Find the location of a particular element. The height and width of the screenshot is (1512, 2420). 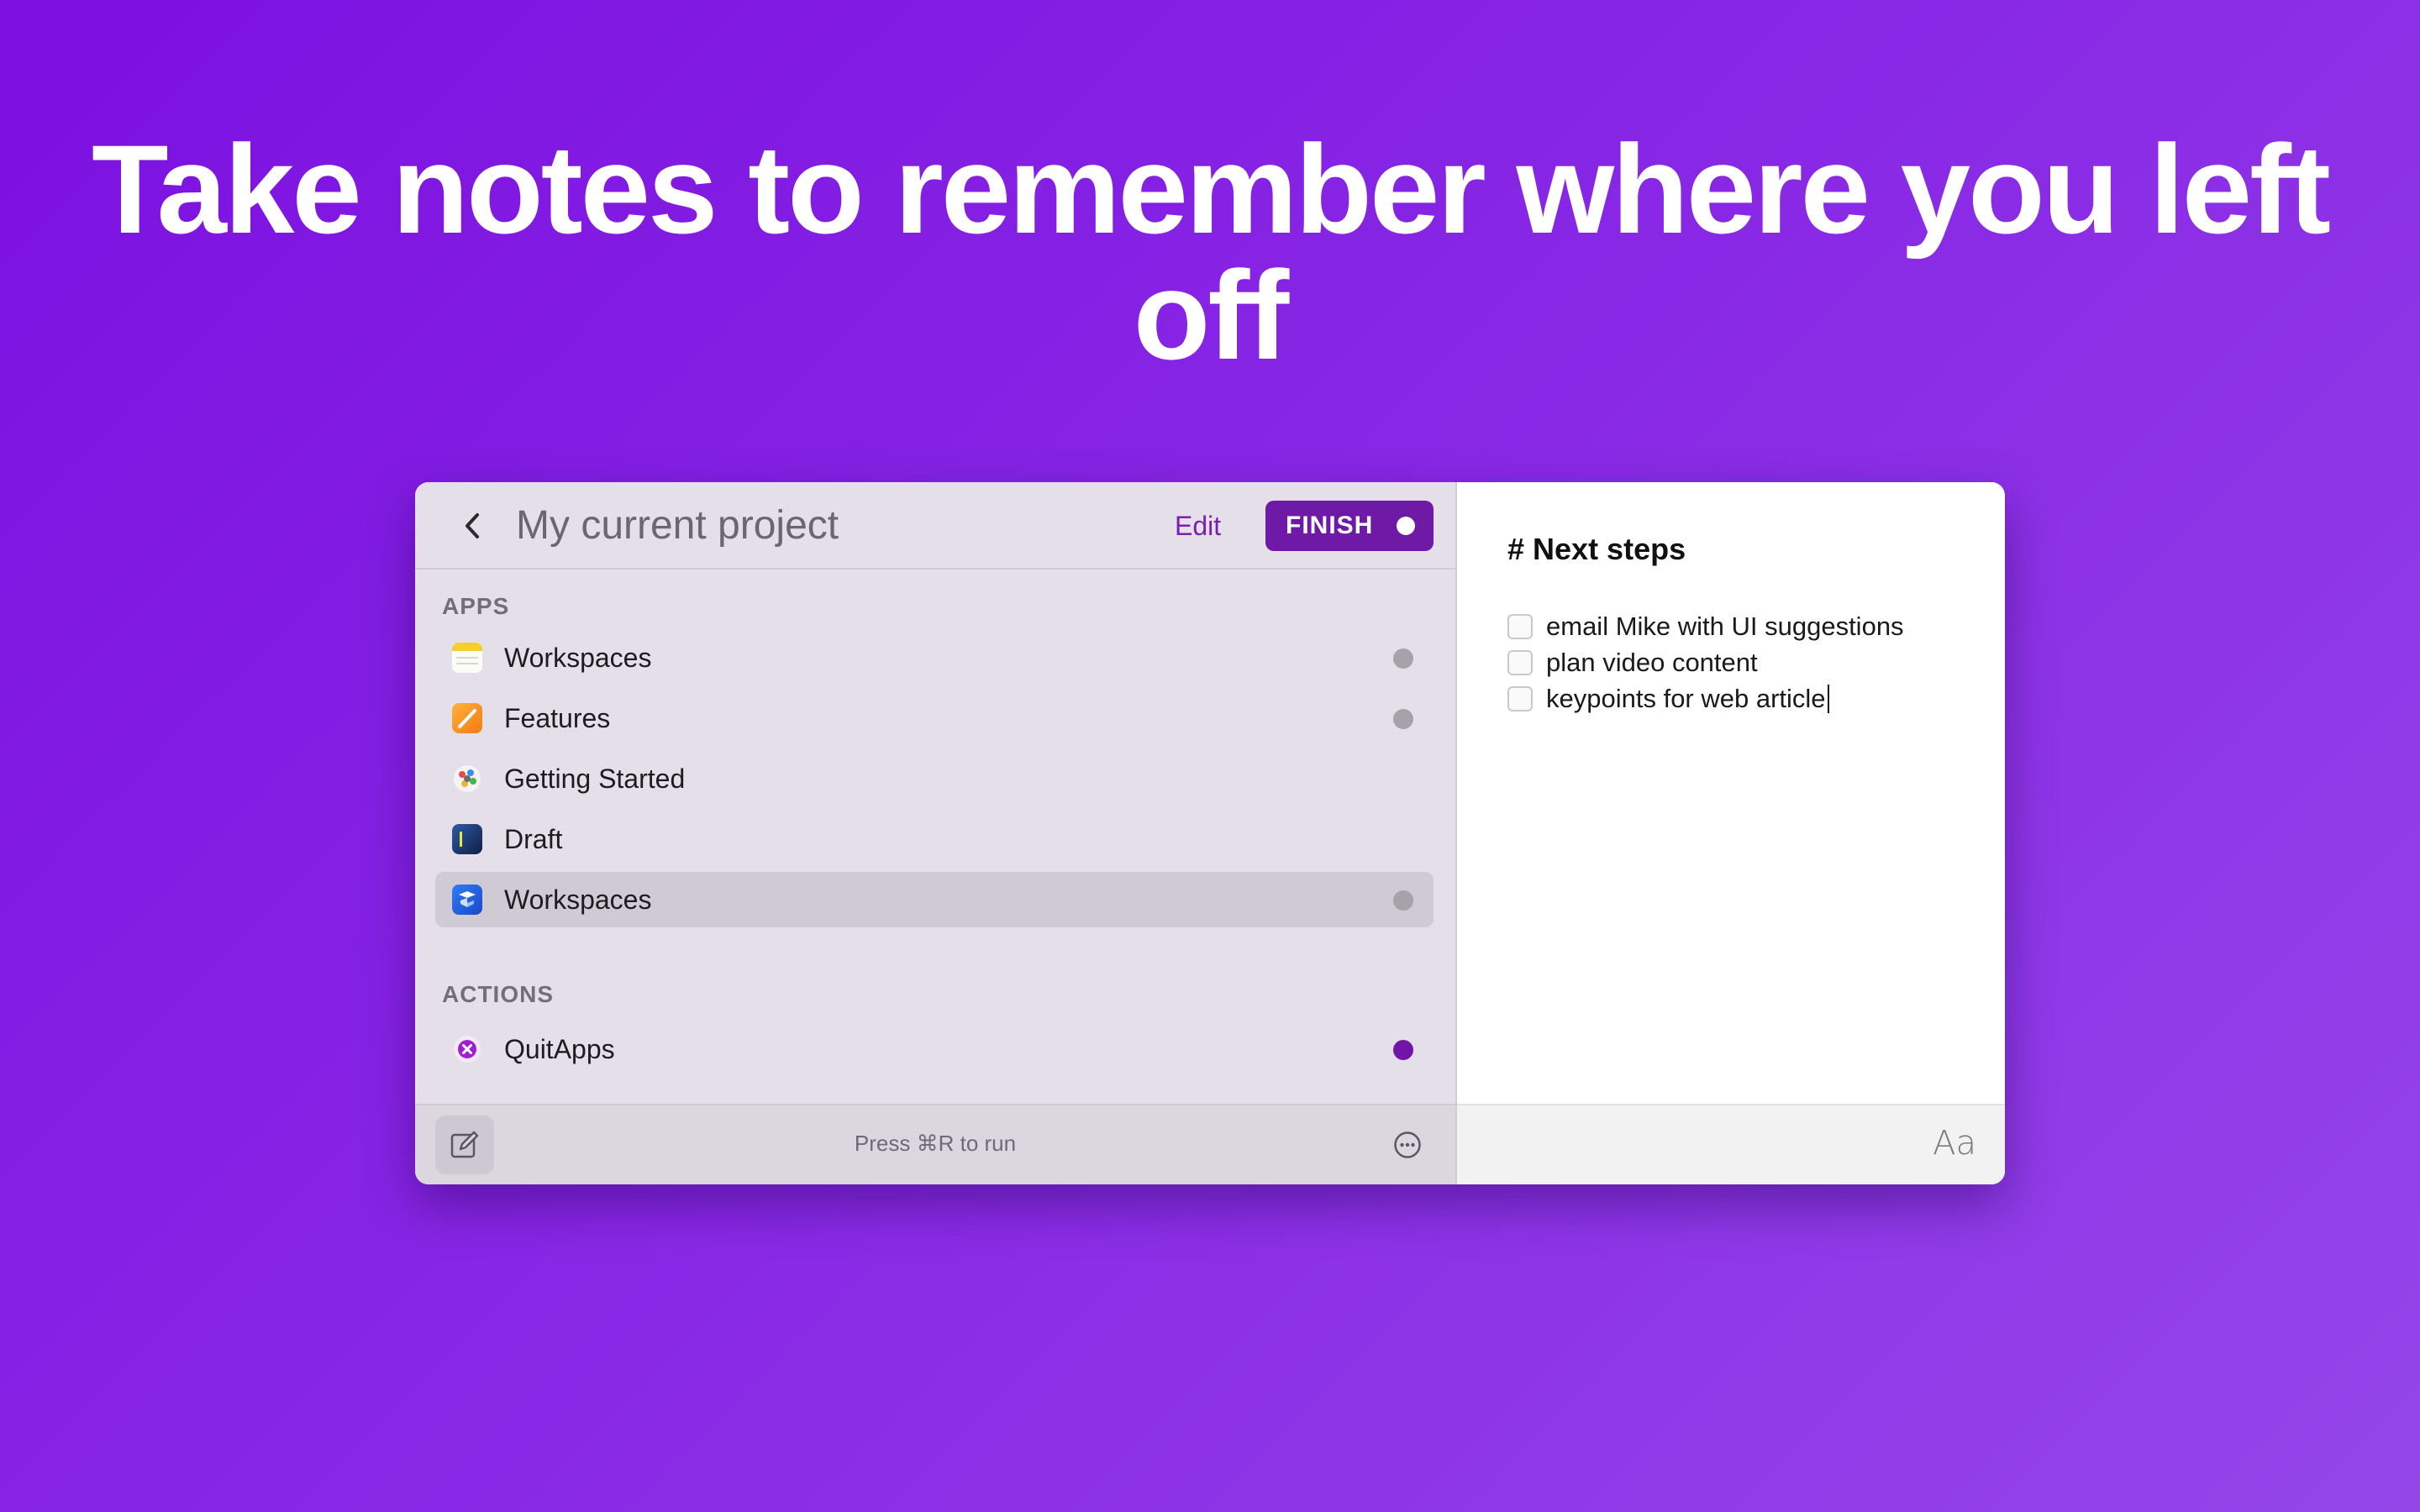

run-shortcut-hint: Press ⌘R to run is located at coordinates (935, 1143).